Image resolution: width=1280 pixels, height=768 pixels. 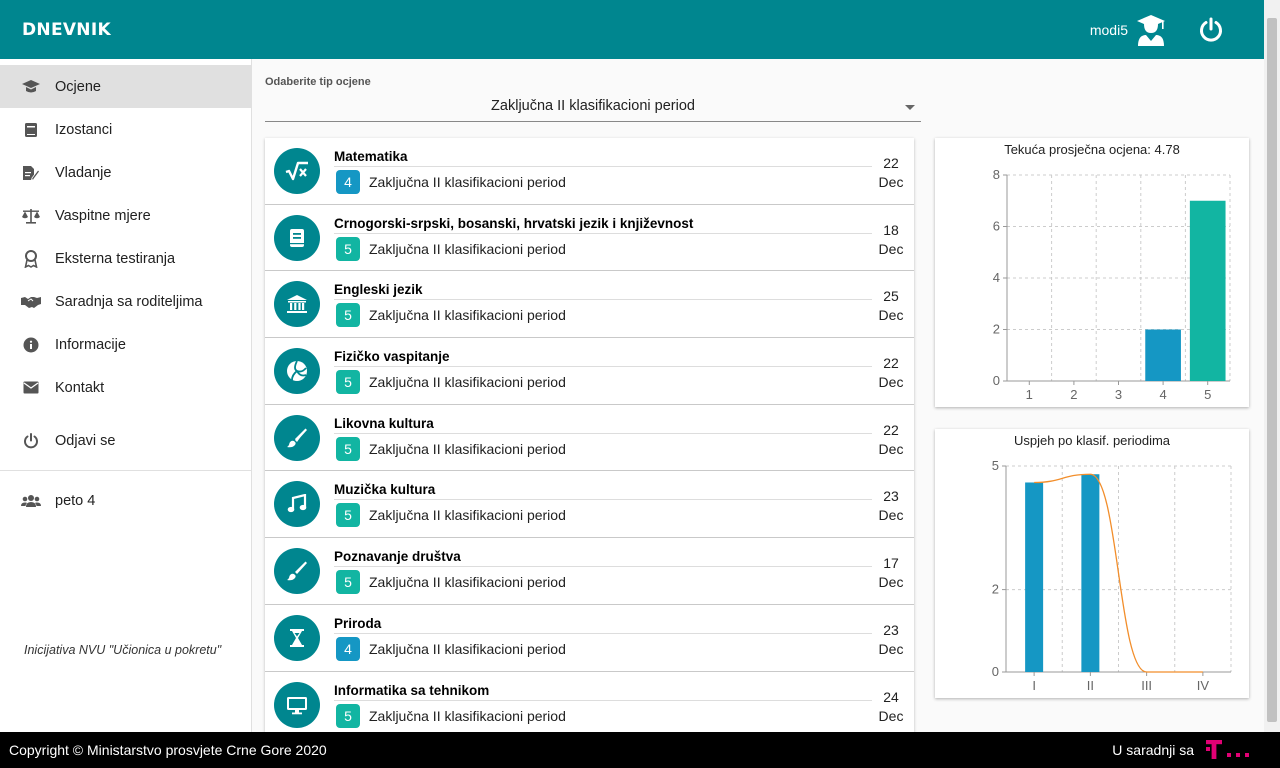 What do you see at coordinates (1211, 30) in the screenshot?
I see `logout-power-button` at bounding box center [1211, 30].